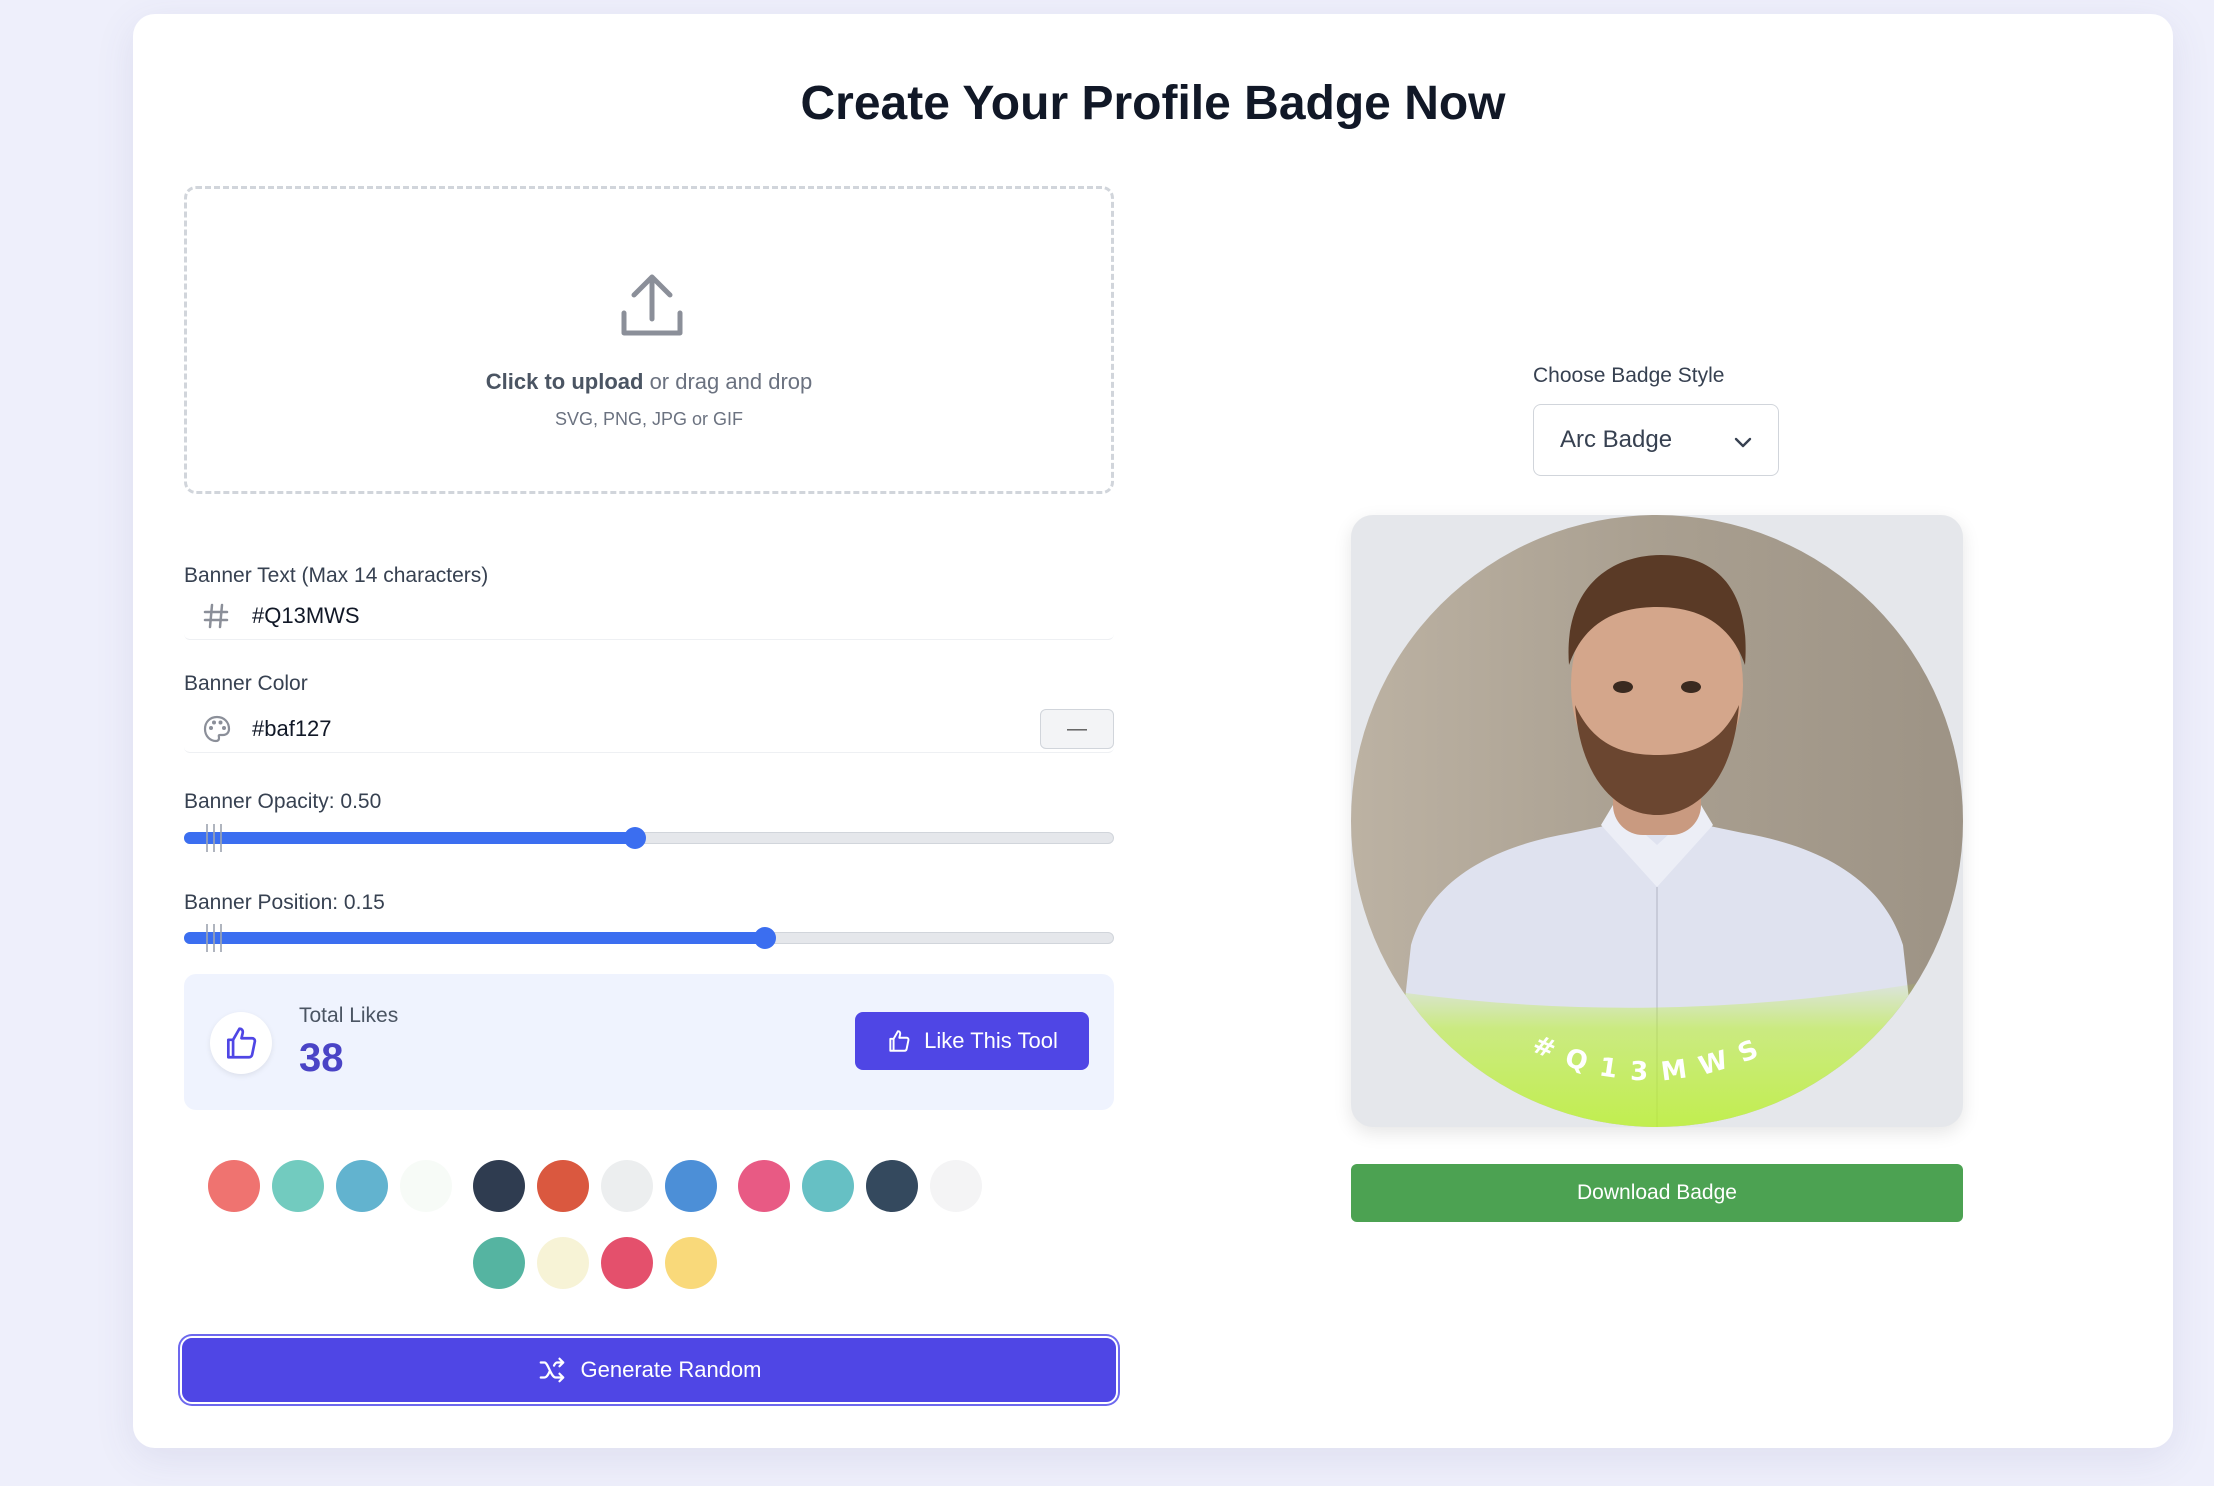  Describe the element at coordinates (222, 616) in the screenshot. I see `hash-icon` at that location.